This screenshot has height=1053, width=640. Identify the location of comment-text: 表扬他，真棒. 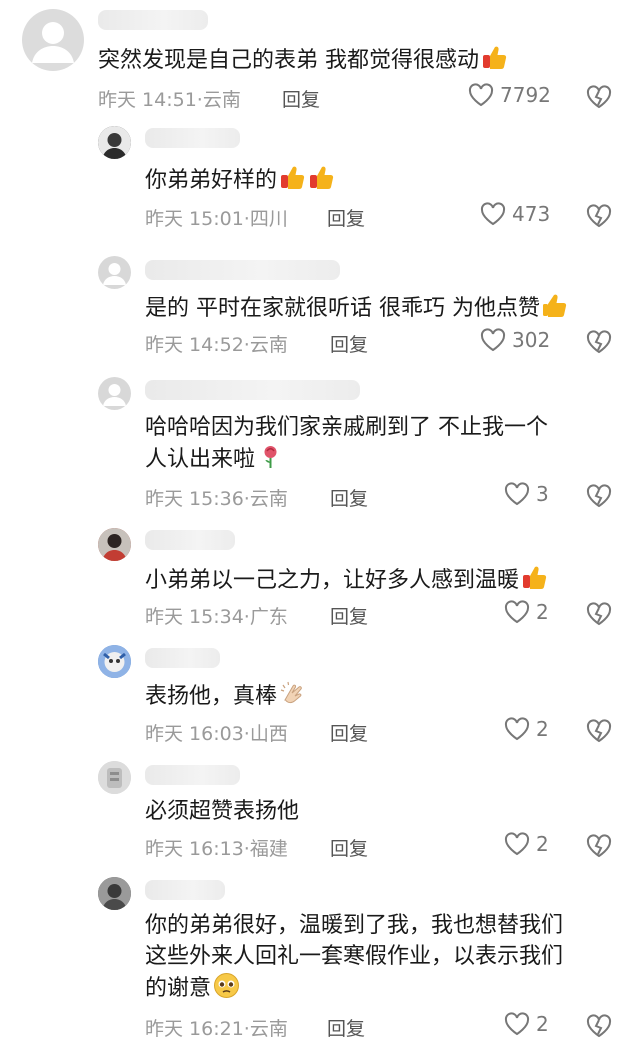
(225, 696).